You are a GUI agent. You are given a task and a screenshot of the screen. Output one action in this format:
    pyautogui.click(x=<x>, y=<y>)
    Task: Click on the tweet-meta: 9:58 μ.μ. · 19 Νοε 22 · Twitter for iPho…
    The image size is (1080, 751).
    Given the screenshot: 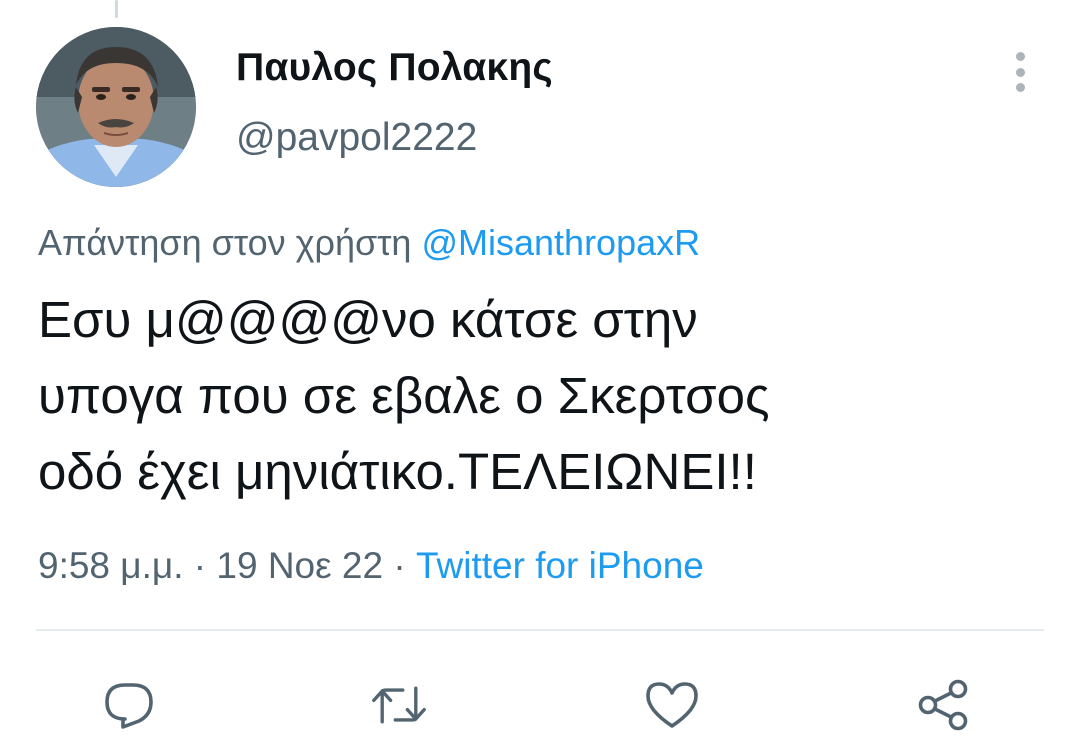 What is the action you would take?
    pyautogui.click(x=371, y=566)
    